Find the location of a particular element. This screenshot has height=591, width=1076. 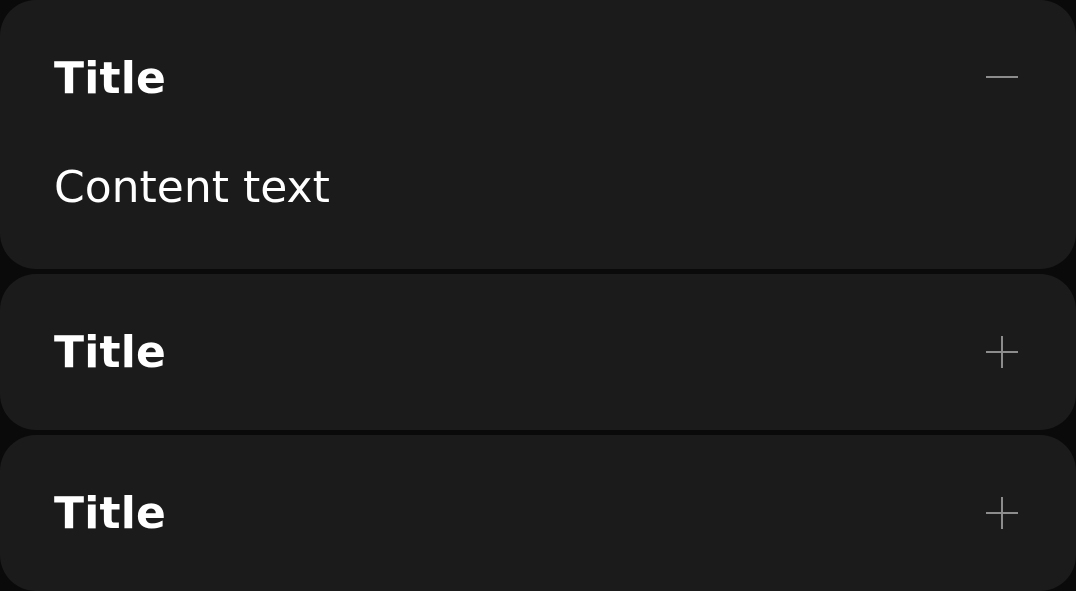

accordion-title-1: Title is located at coordinates (110, 78).